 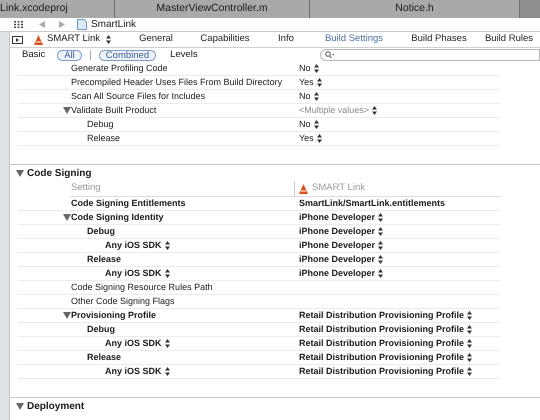 What do you see at coordinates (61, 24) in the screenshot?
I see `forward-icon` at bounding box center [61, 24].